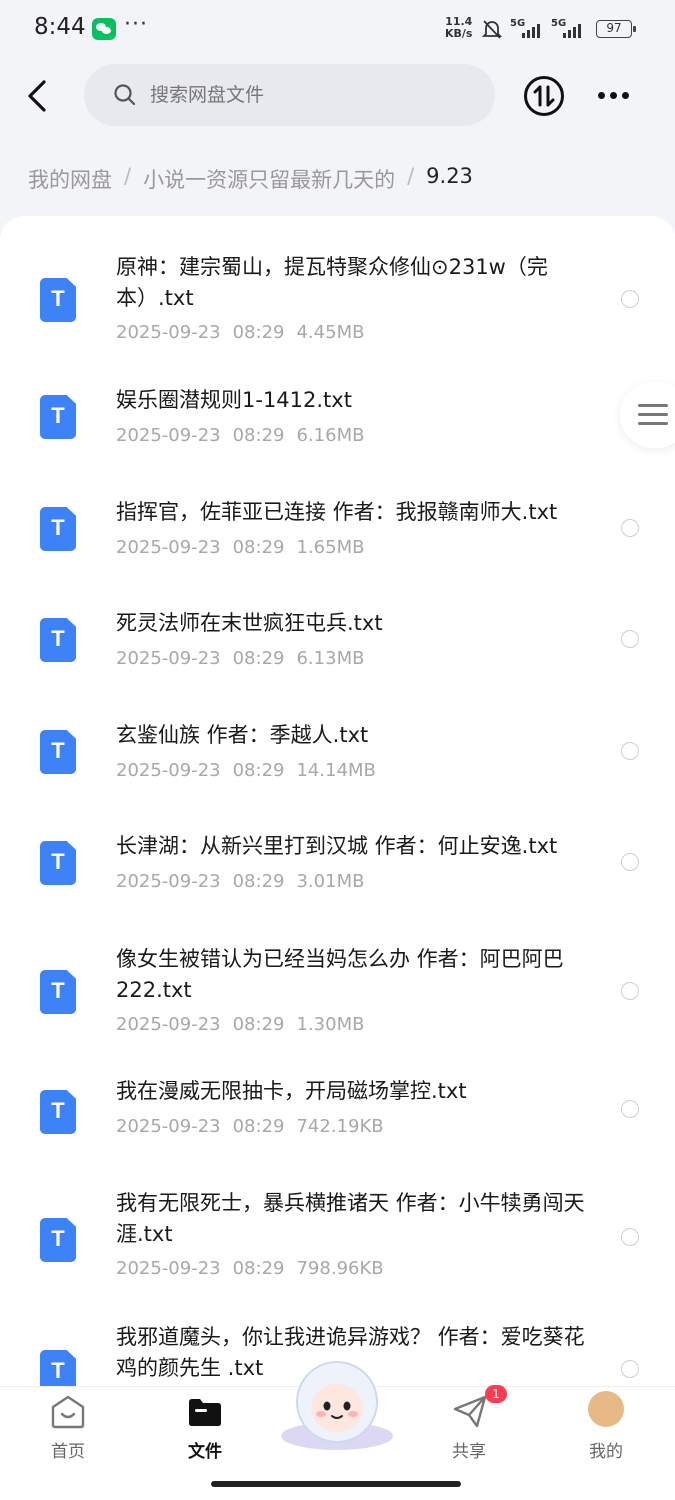 This screenshot has width=675, height=1500. I want to click on file-meta: 2025-09-23 08:29 1.65MB, so click(246, 547).